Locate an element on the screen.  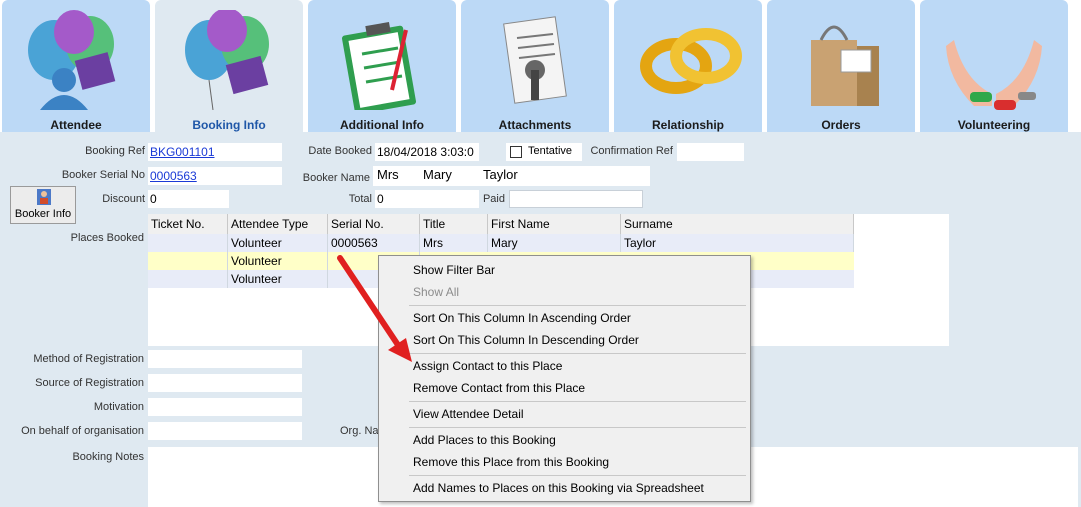
booker-name-label: Booker Name is located at coordinates (336, 178).